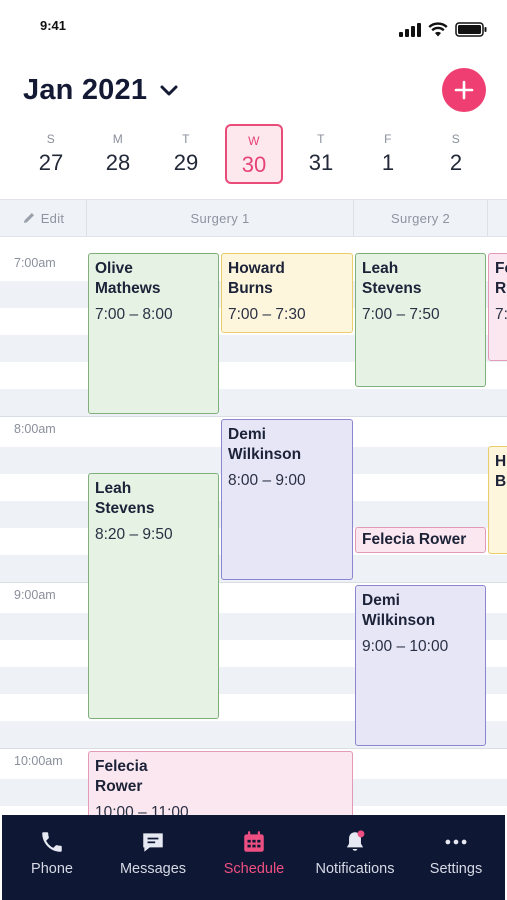 Image resolution: width=507 pixels, height=900 pixels. I want to click on appointment-card: Demi Wilkinson 8:00 – 9:00, so click(287, 499).